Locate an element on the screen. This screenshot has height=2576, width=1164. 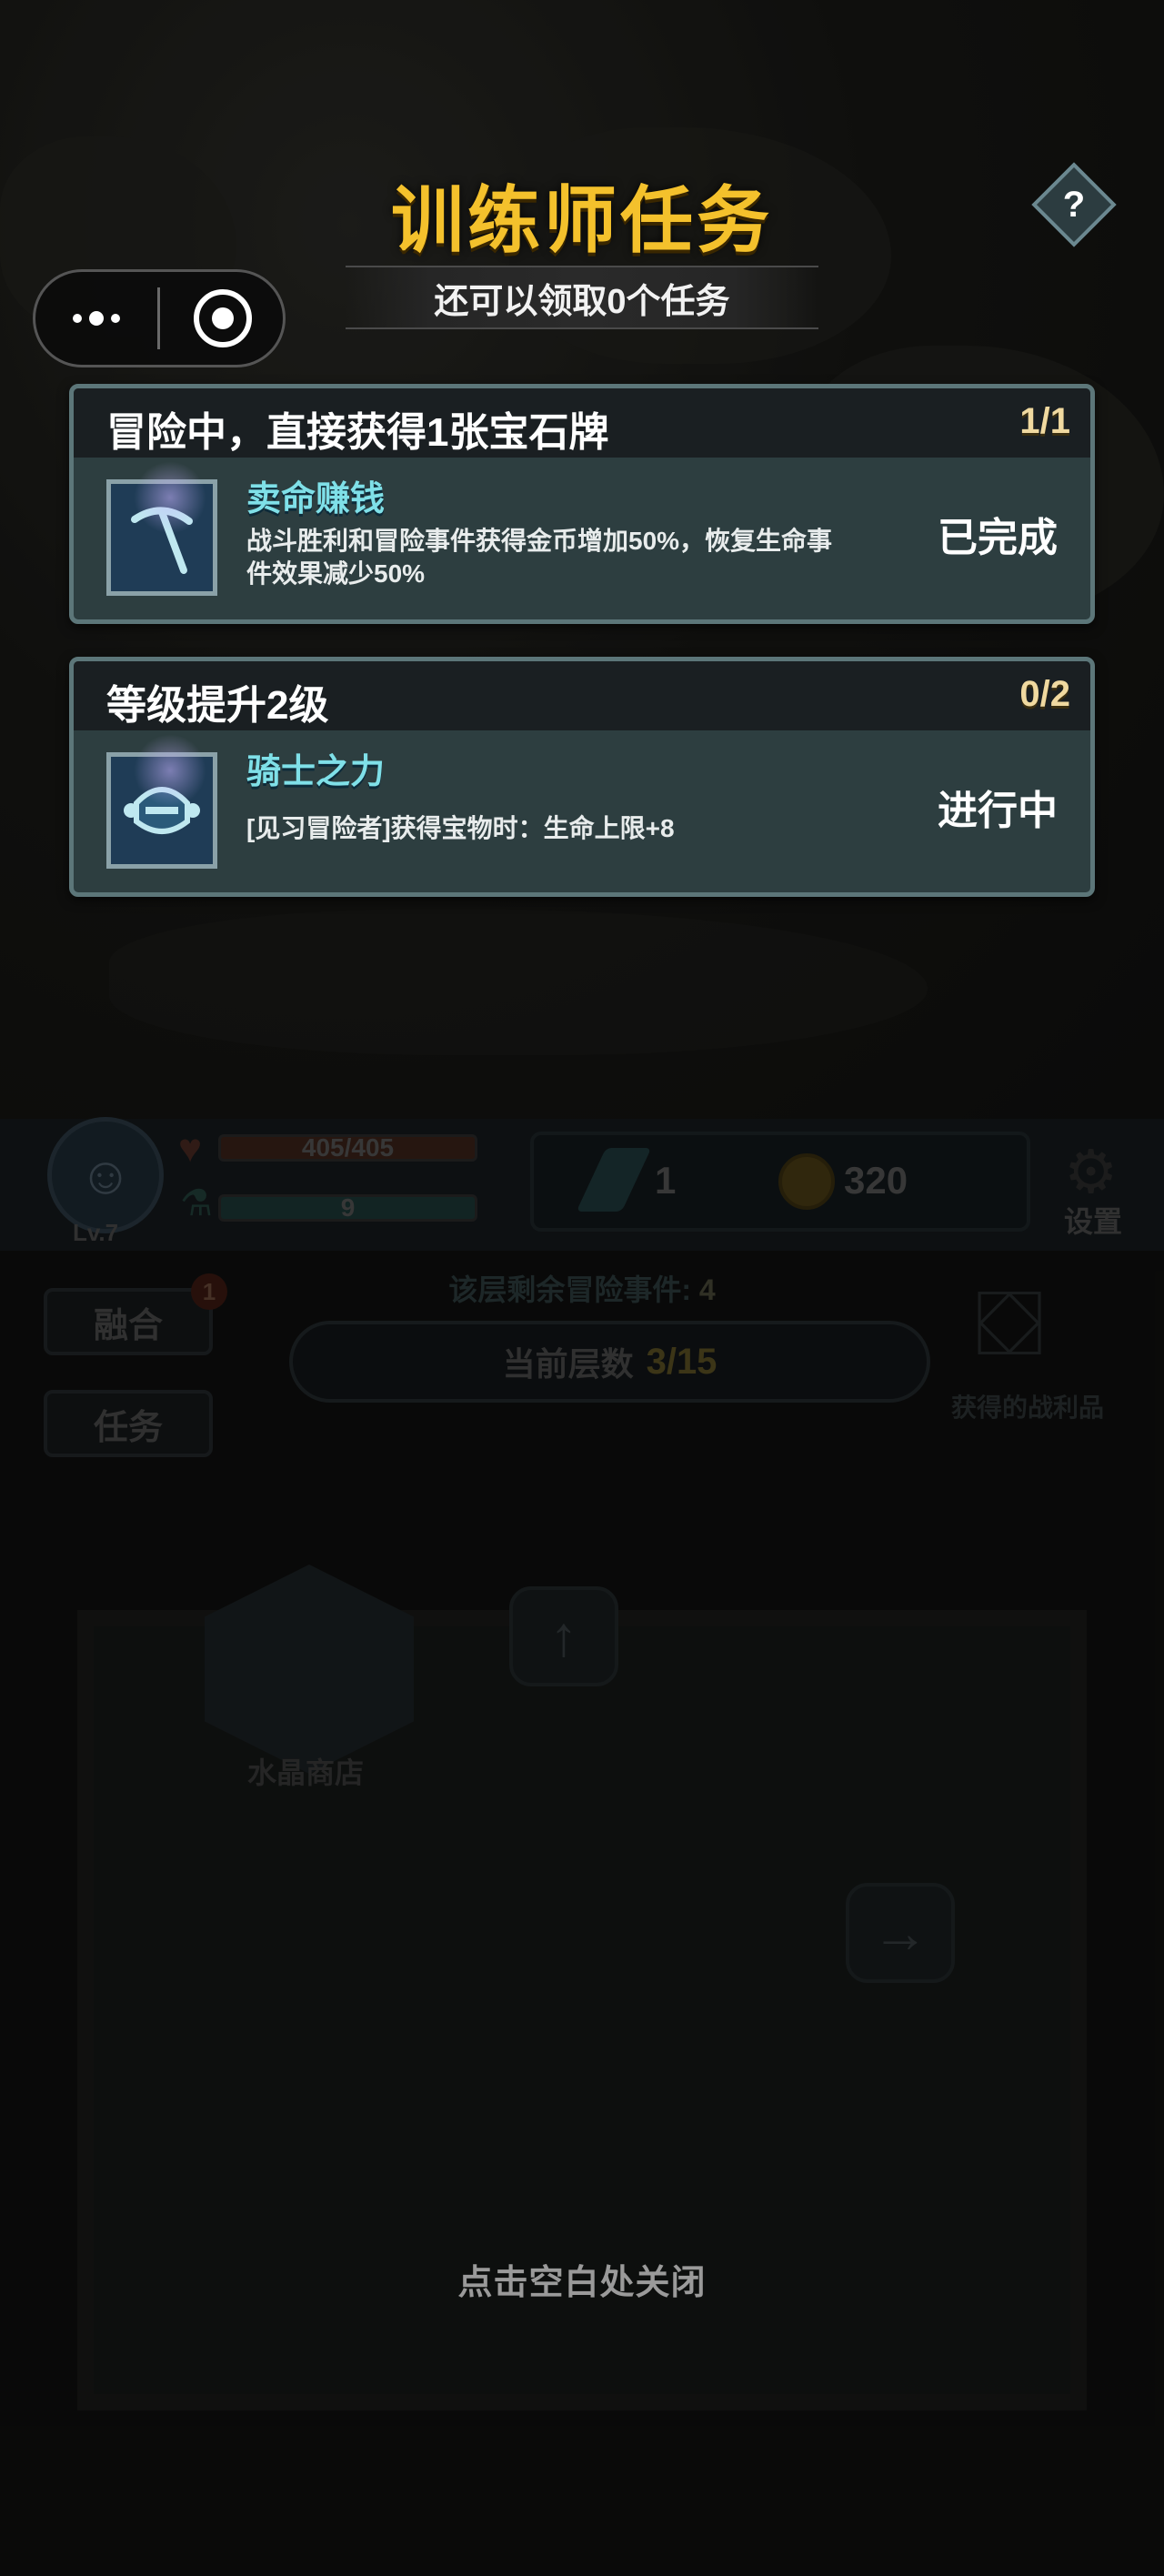
remaining-events-count: 4 is located at coordinates (707, 1289).